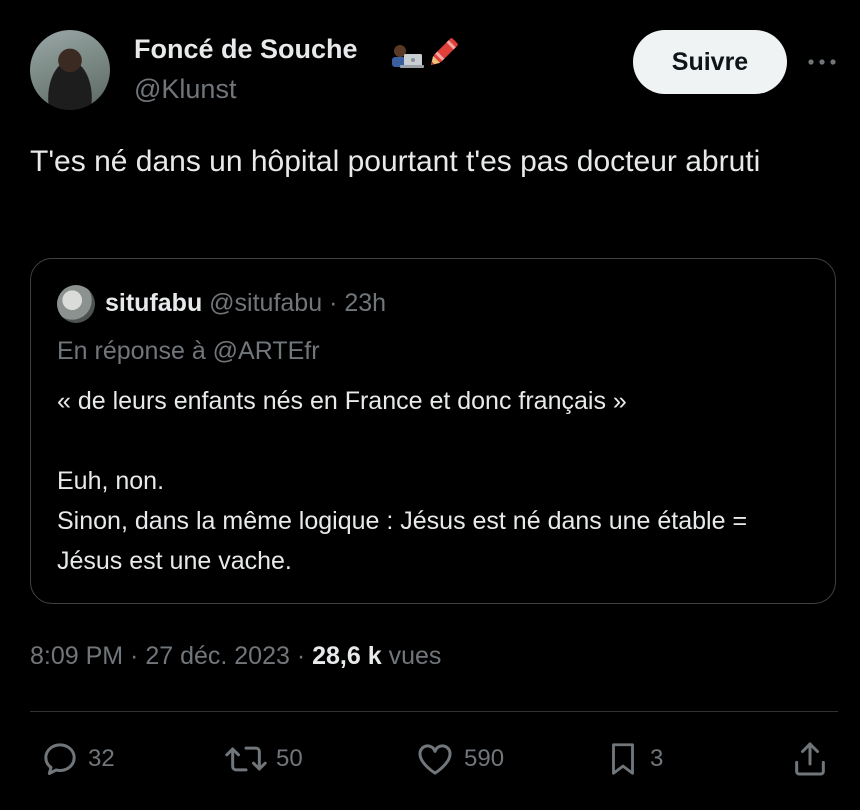  What do you see at coordinates (246, 49) in the screenshot?
I see `author-name: Foncé de Souche` at bounding box center [246, 49].